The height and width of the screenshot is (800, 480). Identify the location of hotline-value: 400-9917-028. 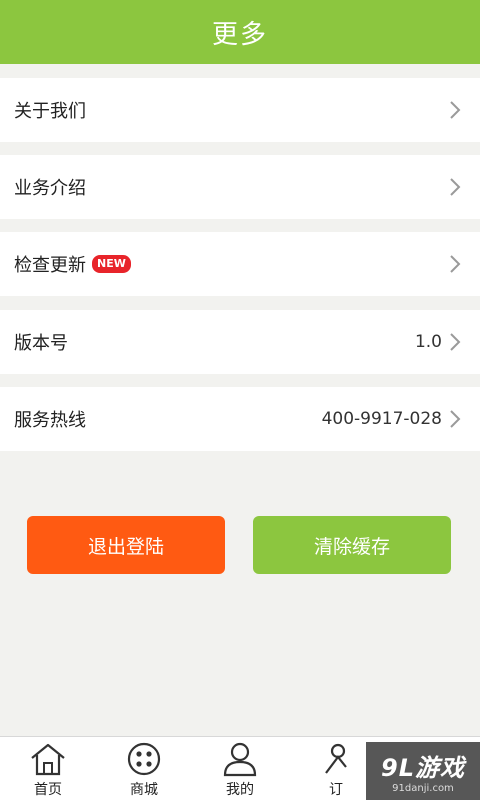
(381, 419).